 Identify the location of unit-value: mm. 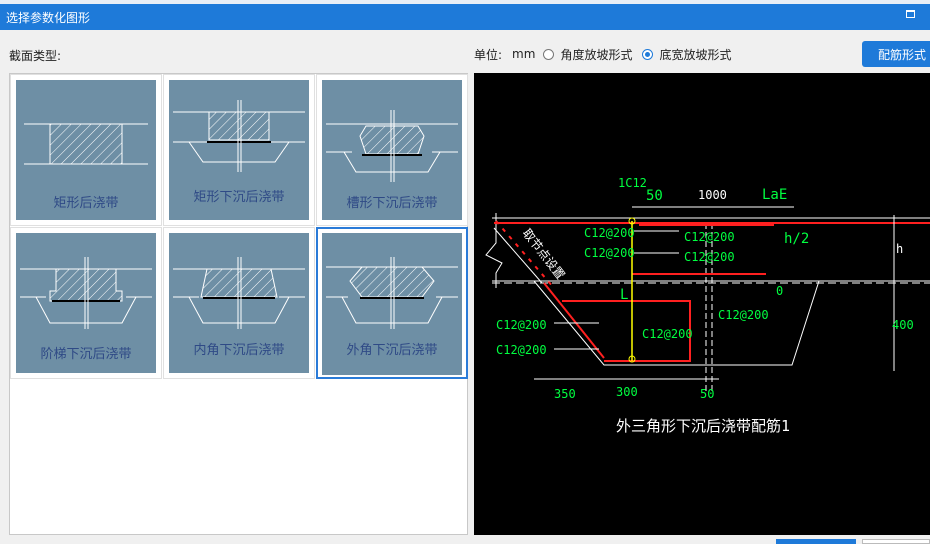
(524, 54).